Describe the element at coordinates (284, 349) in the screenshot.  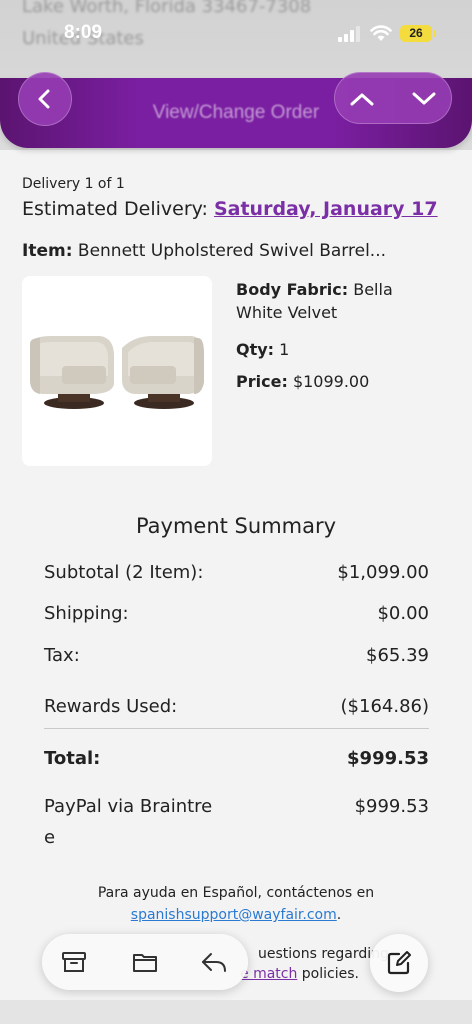
I see `qty-value: 1` at that location.